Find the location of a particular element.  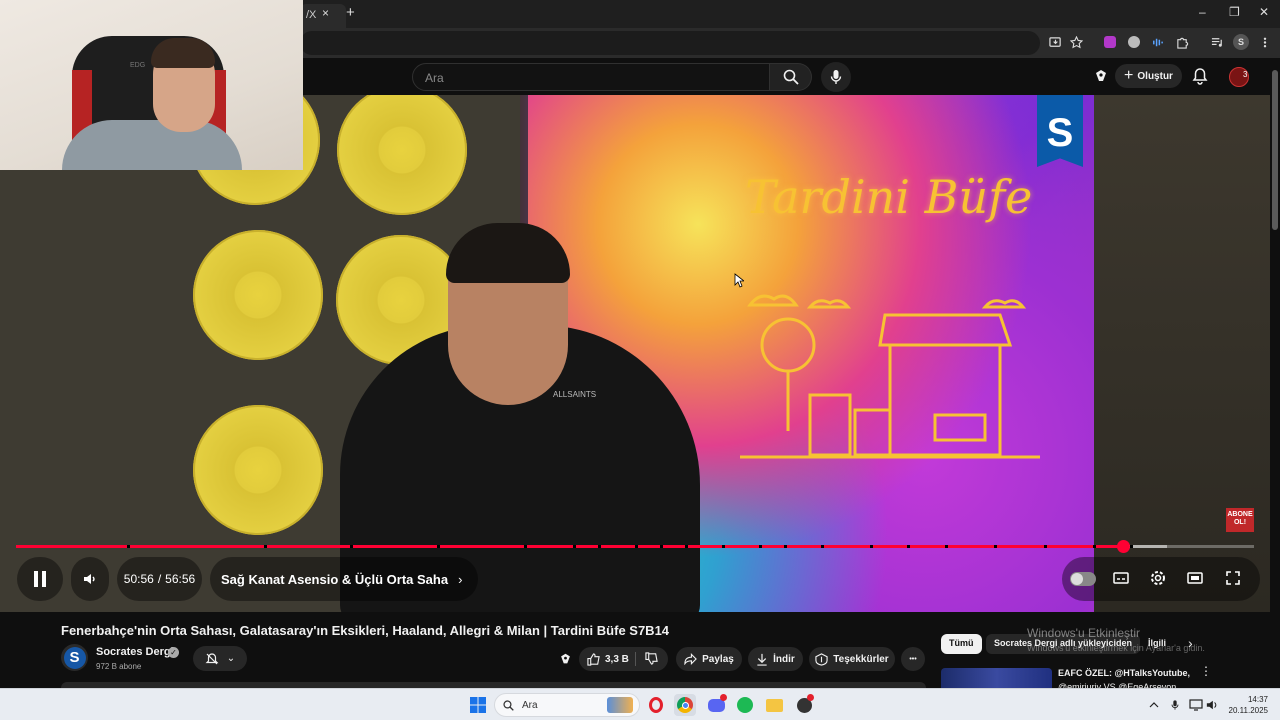

install-app-icon is located at coordinates (1055, 42).